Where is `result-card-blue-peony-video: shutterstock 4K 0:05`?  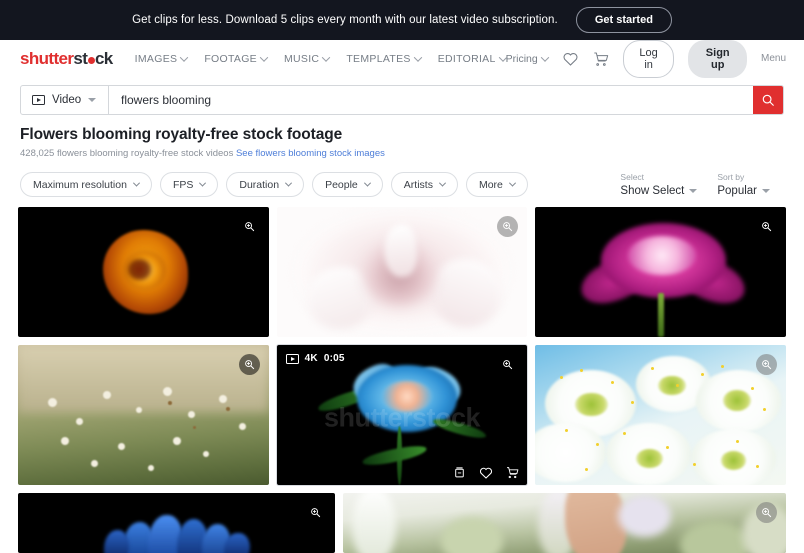
result-card-blue-peony-video: shutterstock 4K 0:05 is located at coordinates (402, 415).